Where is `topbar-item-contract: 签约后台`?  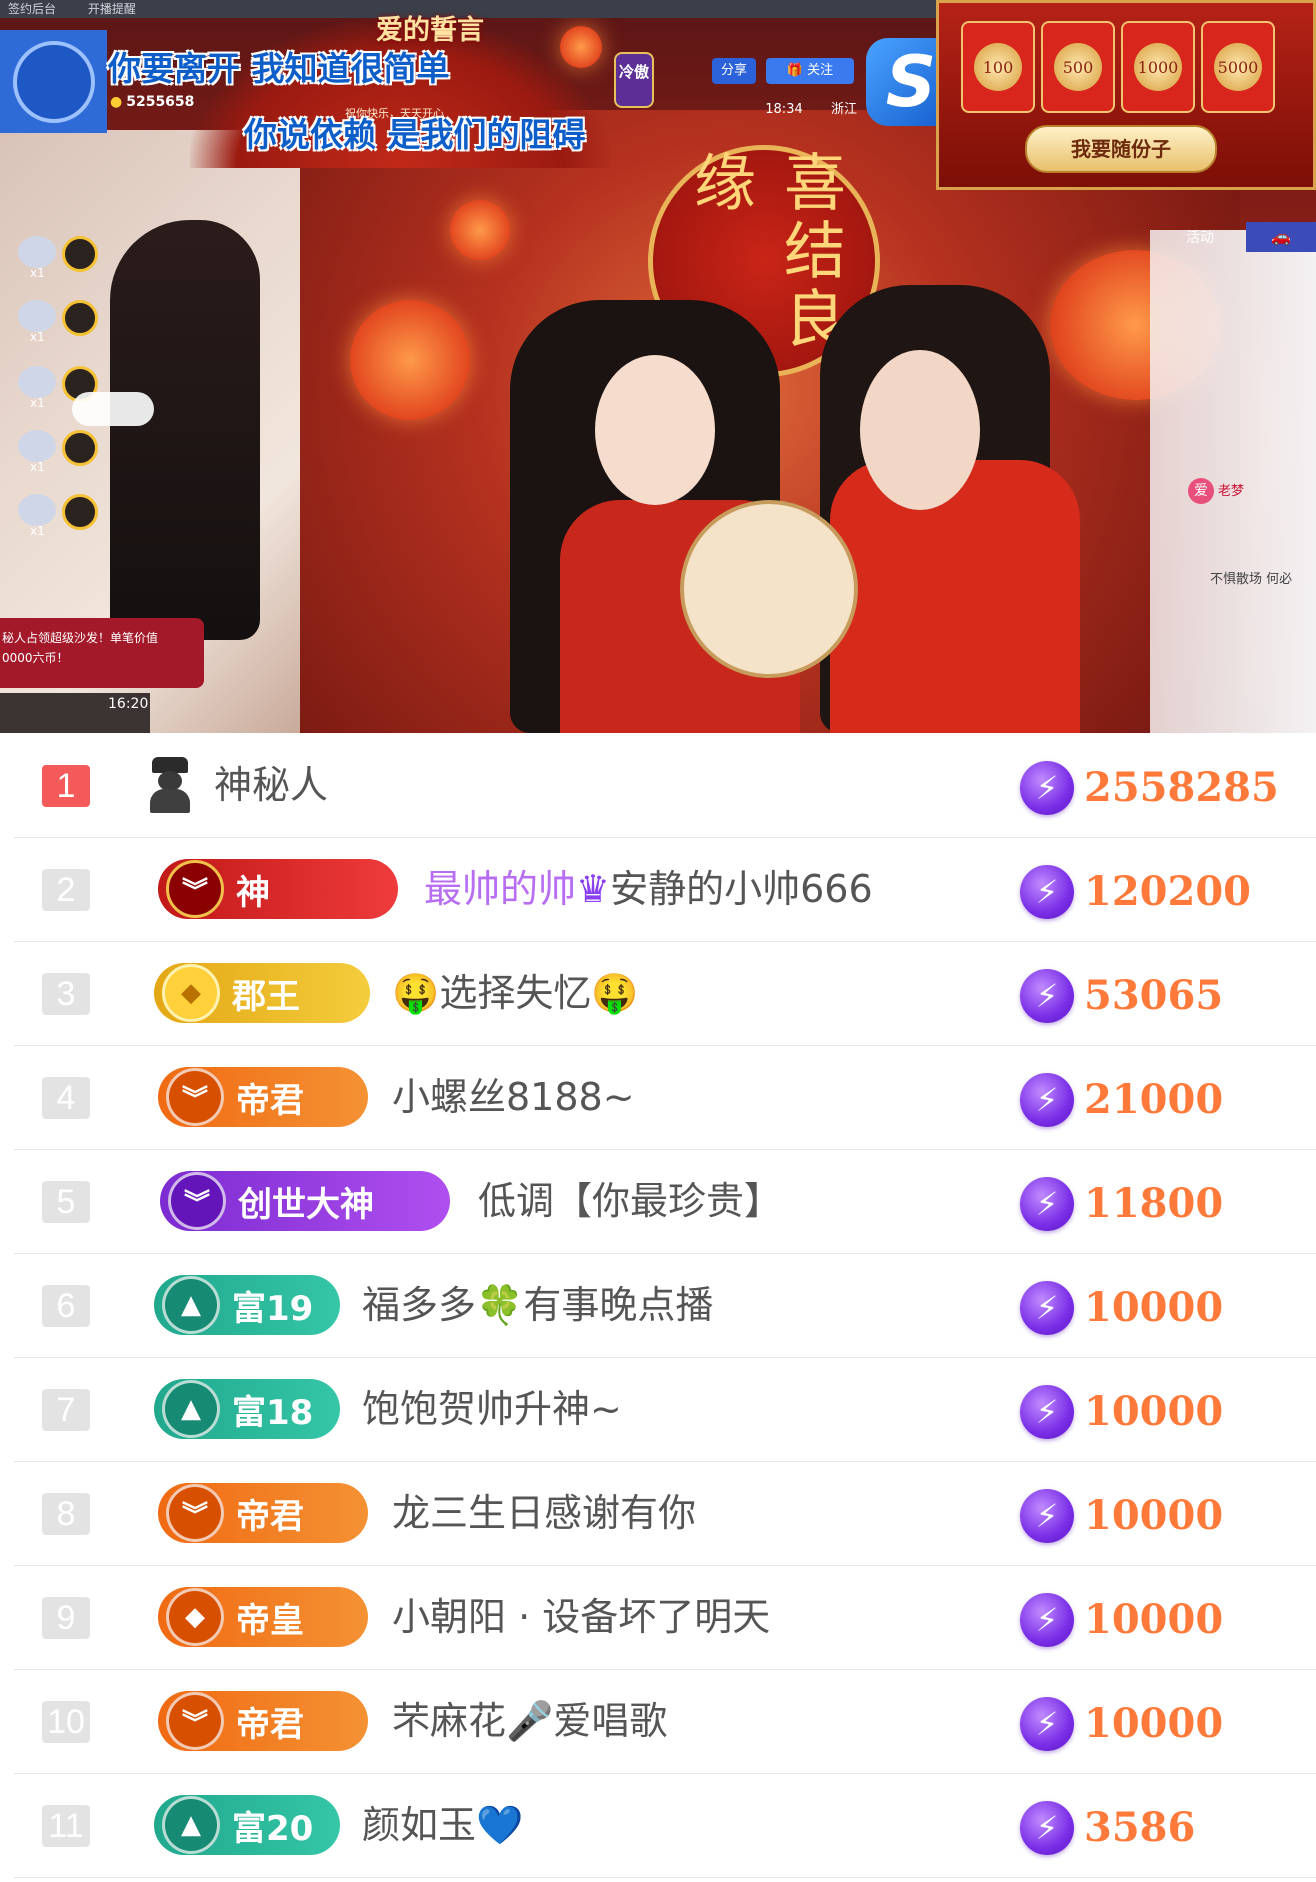
topbar-item-contract: 签约后台 is located at coordinates (32, 9).